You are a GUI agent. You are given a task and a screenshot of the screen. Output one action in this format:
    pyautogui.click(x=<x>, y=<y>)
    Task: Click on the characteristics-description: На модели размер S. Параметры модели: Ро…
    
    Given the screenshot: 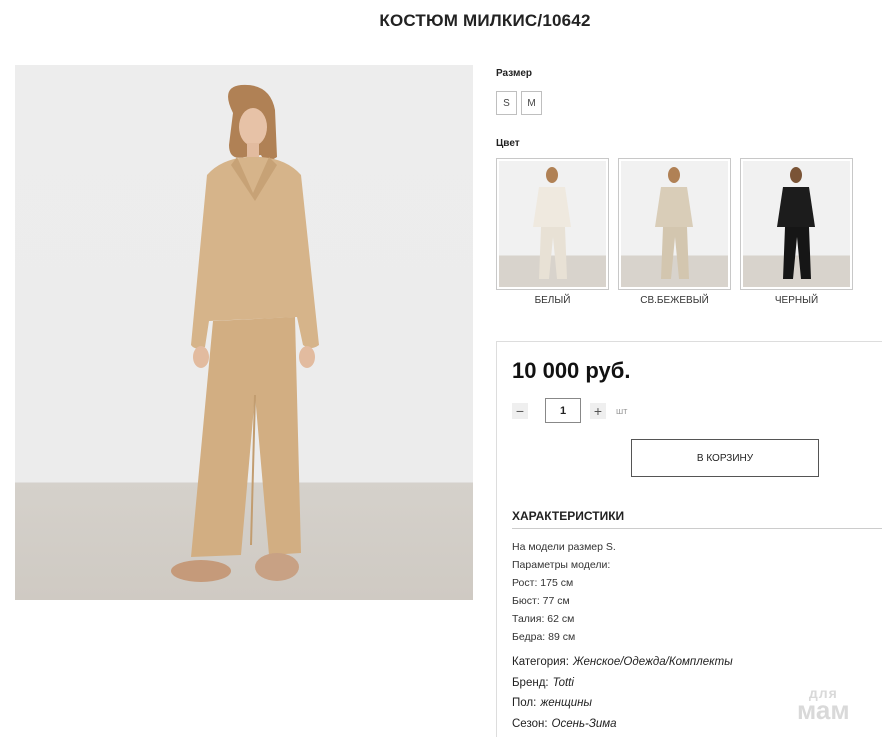 What is the action you would take?
    pyautogui.click(x=564, y=592)
    